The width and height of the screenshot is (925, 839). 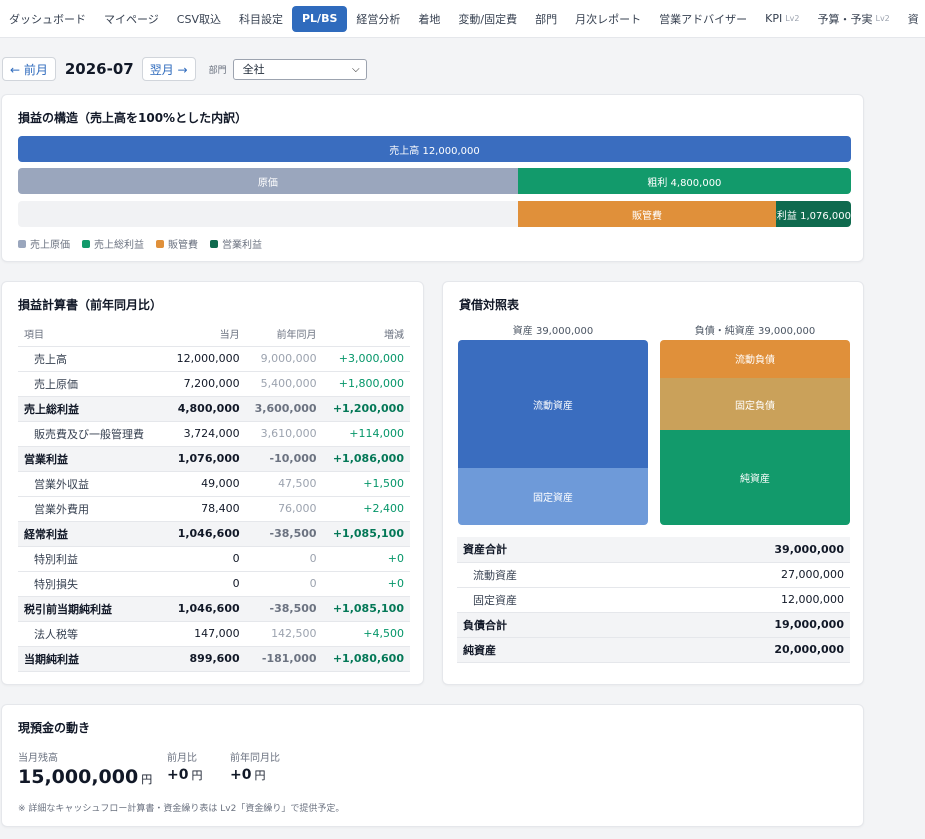 I want to click on tab-3: 科目設定, so click(x=261, y=19).